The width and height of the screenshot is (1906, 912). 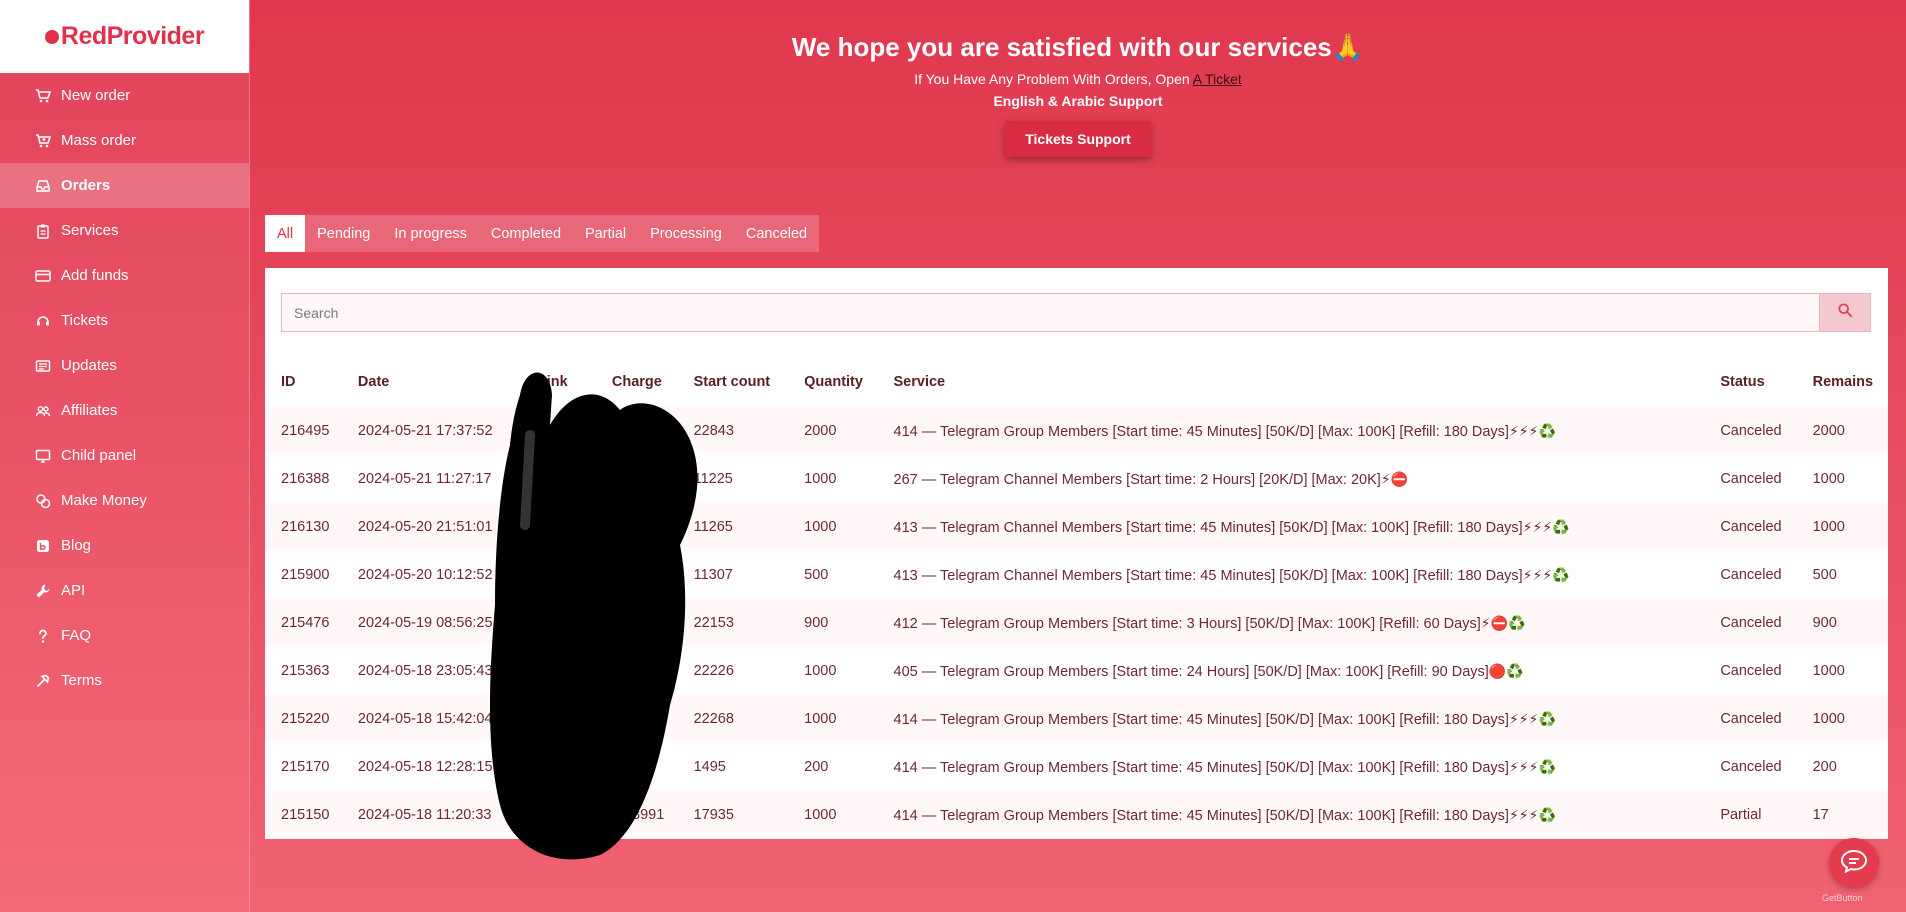 I want to click on cell-id: 216495, so click(x=303, y=431).